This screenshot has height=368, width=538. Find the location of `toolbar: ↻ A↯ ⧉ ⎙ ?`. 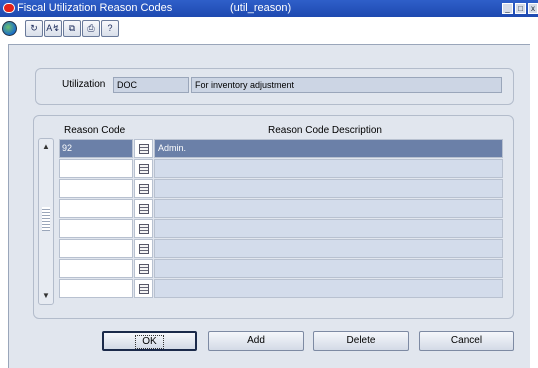

toolbar: ↻ A↯ ⧉ ⎙ ? is located at coordinates (269, 31).